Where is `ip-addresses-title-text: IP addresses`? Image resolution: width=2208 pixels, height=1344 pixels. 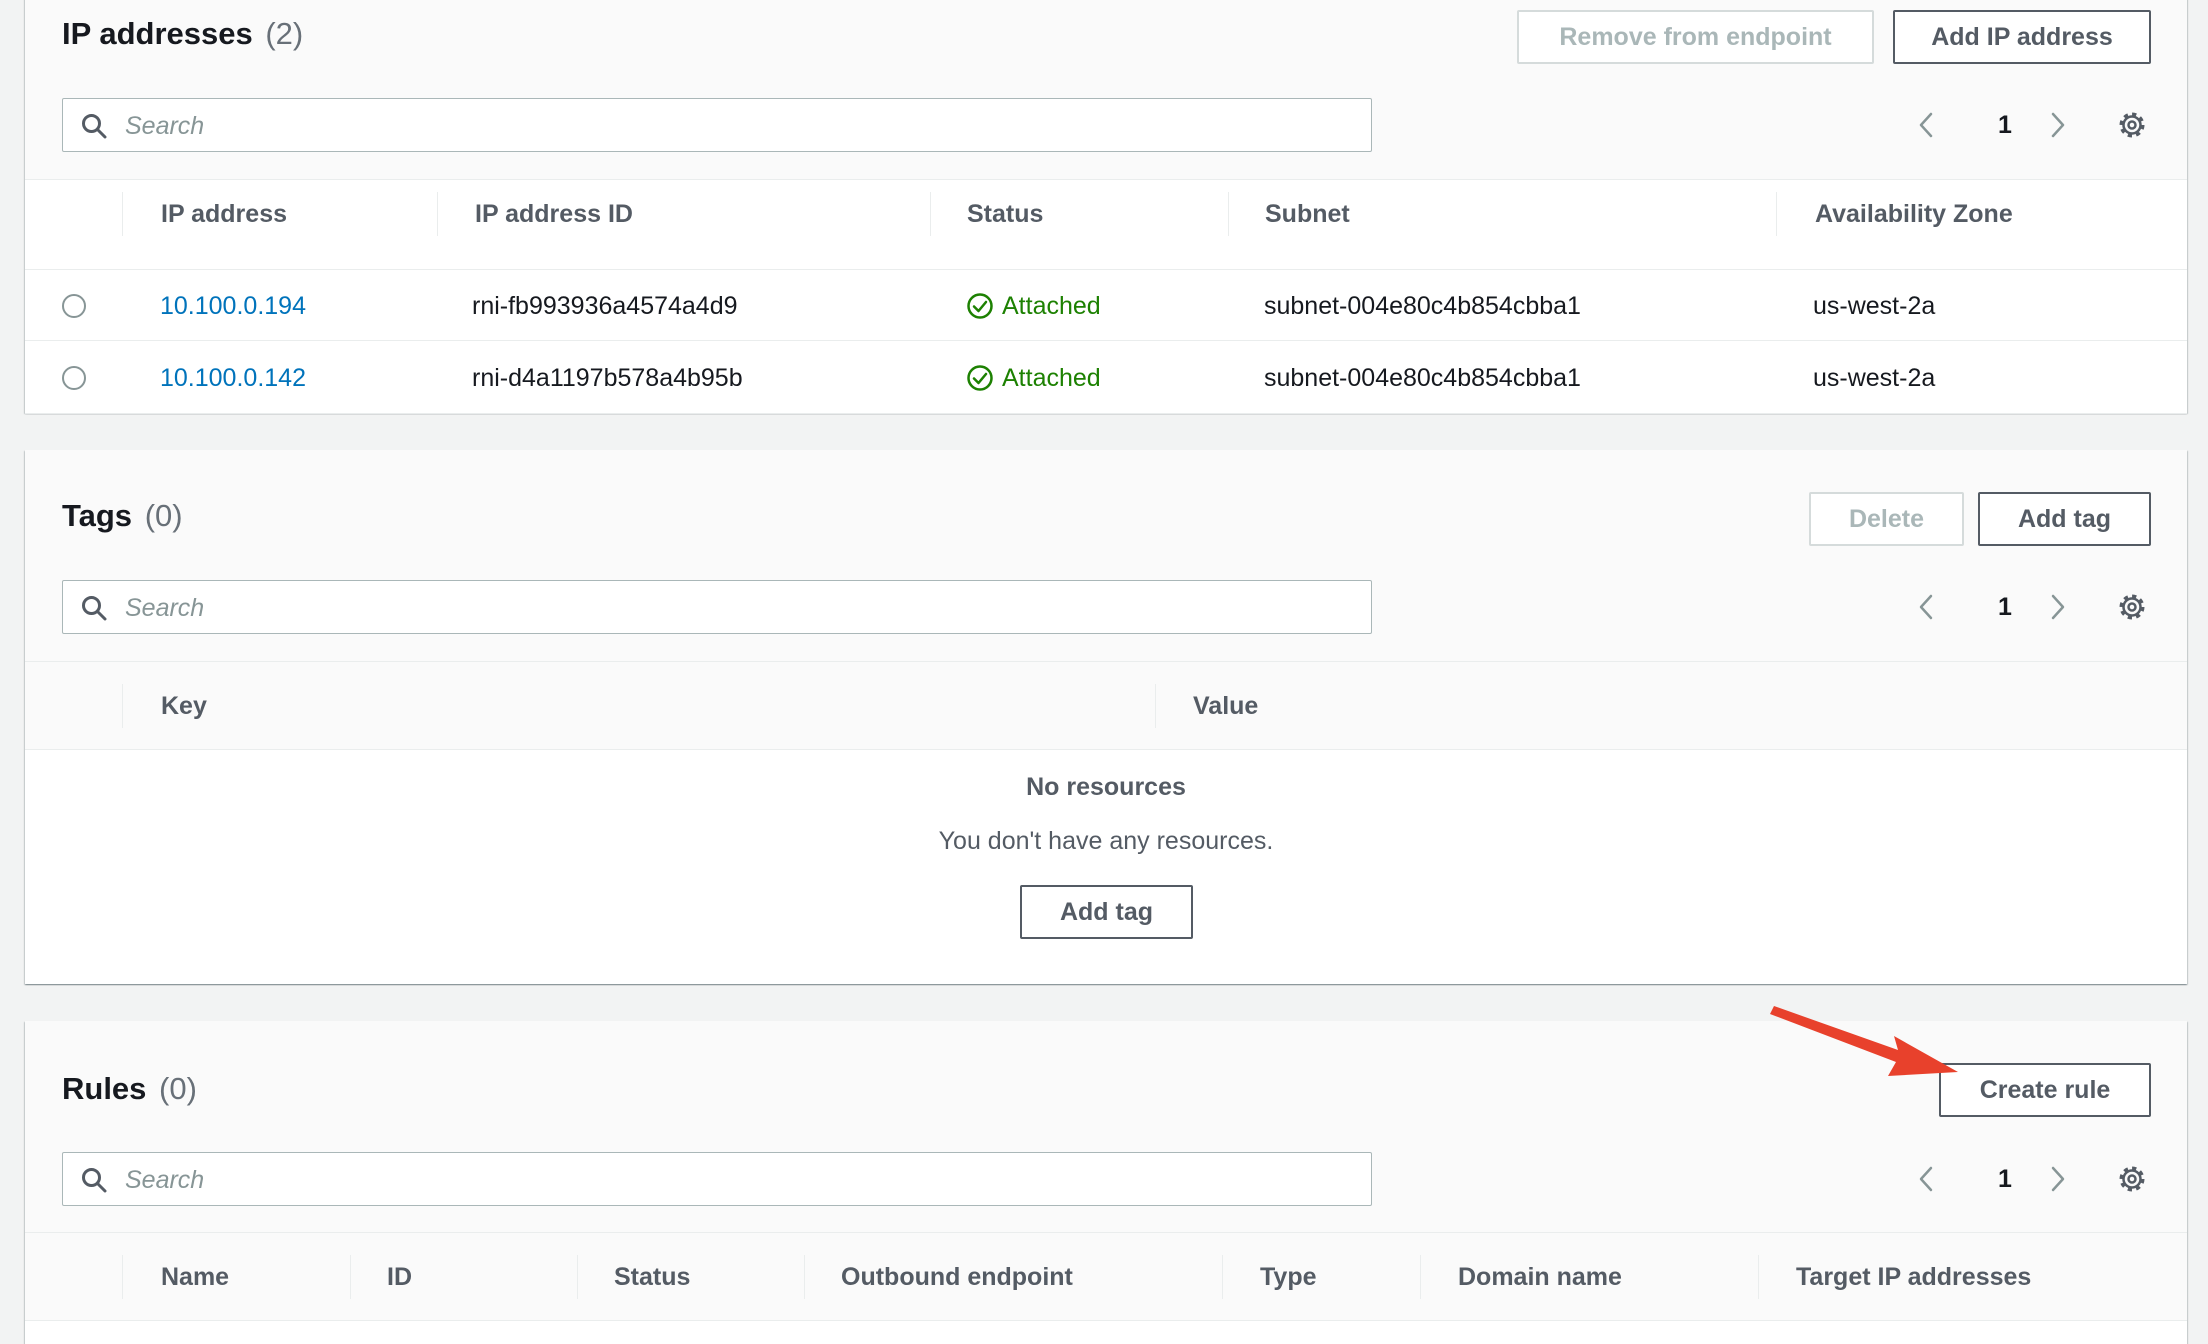
ip-addresses-title-text: IP addresses is located at coordinates (157, 33).